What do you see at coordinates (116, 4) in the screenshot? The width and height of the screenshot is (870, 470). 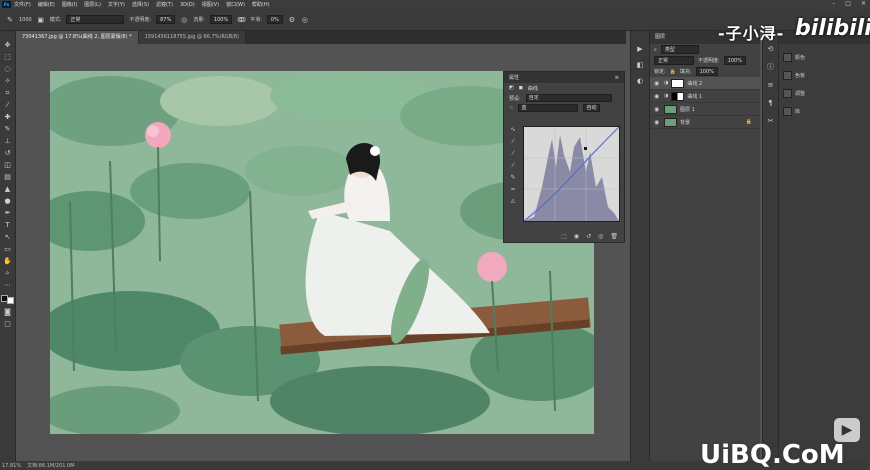 I see `menu-type: 文字(Y)` at bounding box center [116, 4].